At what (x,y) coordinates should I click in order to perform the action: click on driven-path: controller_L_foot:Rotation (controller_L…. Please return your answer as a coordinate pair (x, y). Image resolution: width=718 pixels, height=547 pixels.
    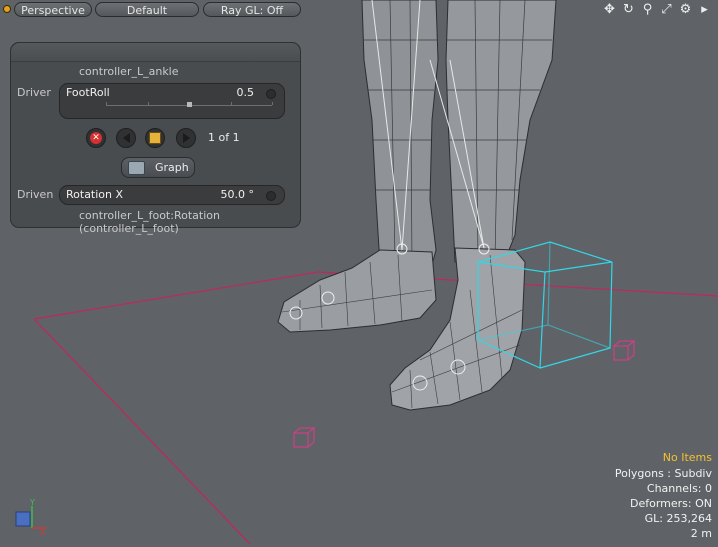
    Looking at the image, I should click on (149, 222).